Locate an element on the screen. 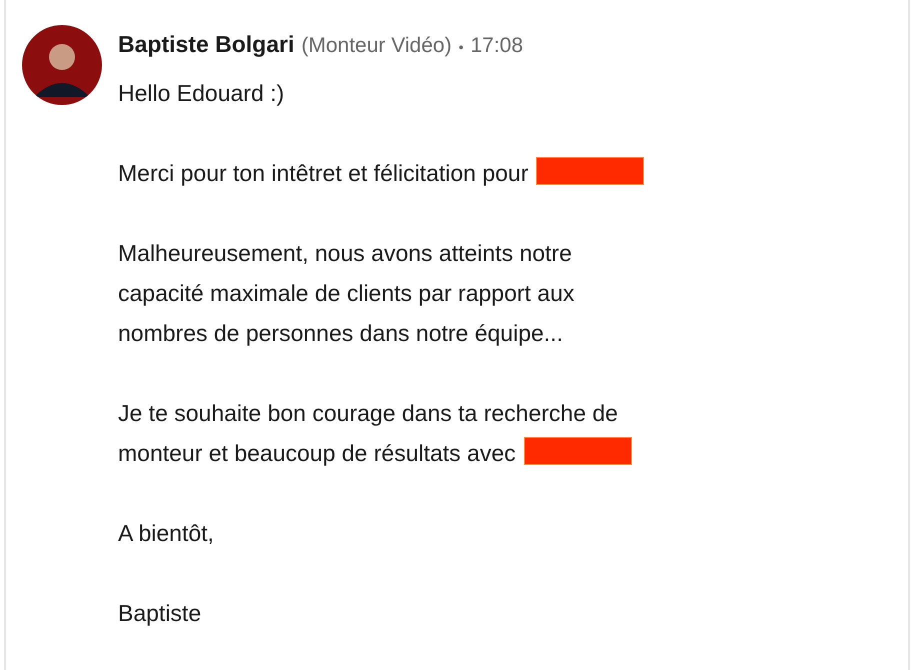  sender-name: Baptiste Bolgari is located at coordinates (206, 44).